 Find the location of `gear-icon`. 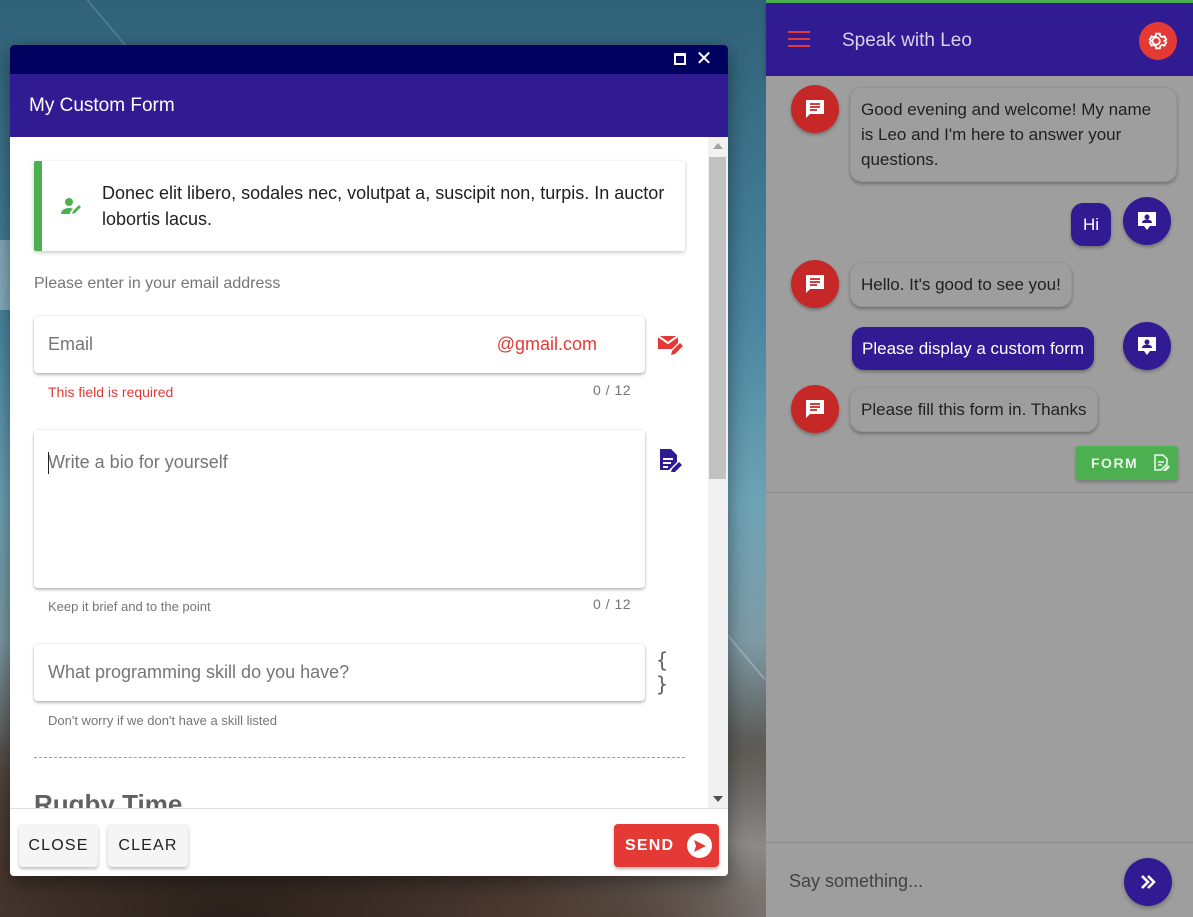

gear-icon is located at coordinates (1158, 41).